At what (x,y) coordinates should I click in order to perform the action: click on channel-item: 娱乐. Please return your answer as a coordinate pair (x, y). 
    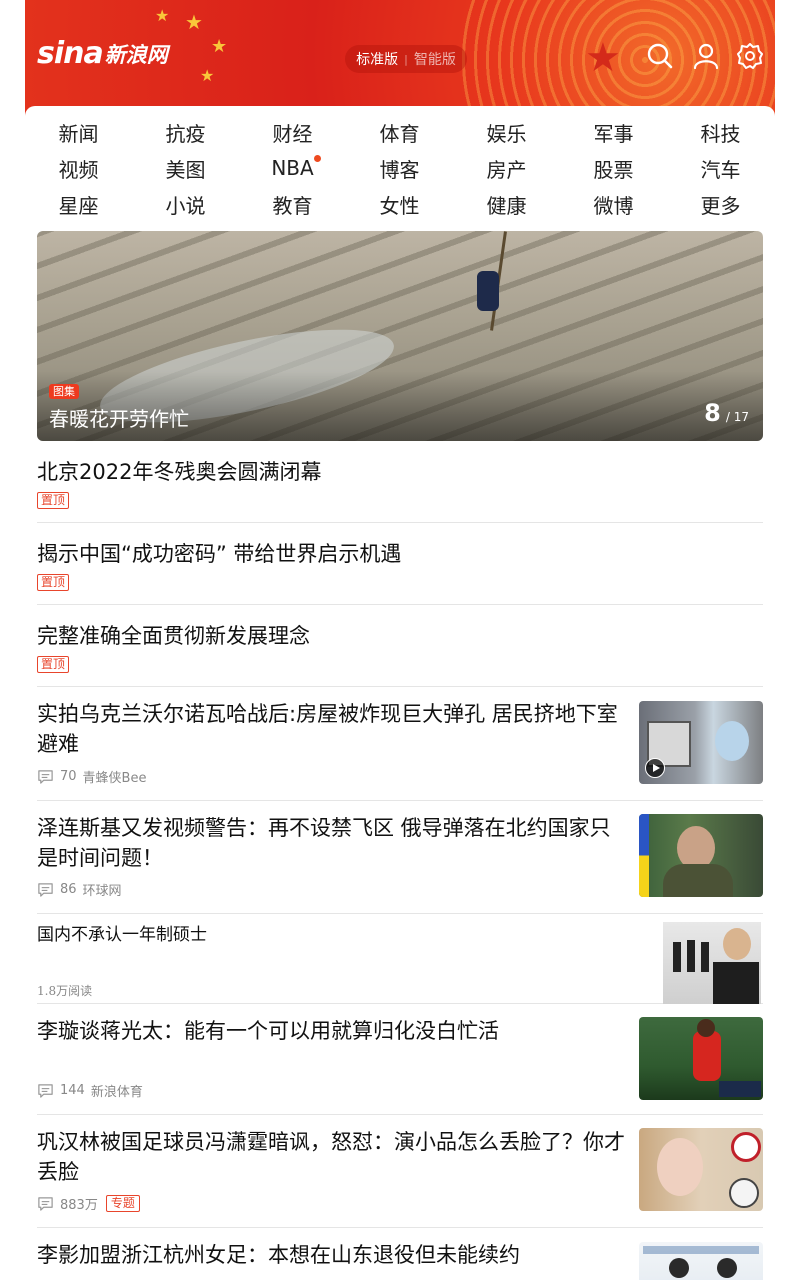
    Looking at the image, I should click on (506, 132).